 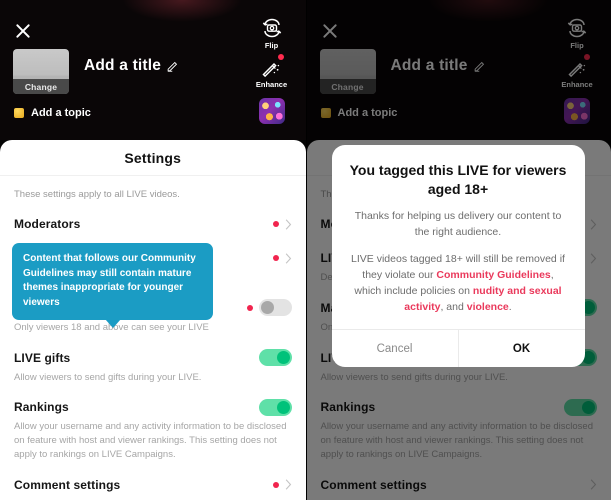 I want to click on add-topic-label: Add a topic, so click(x=61, y=113).